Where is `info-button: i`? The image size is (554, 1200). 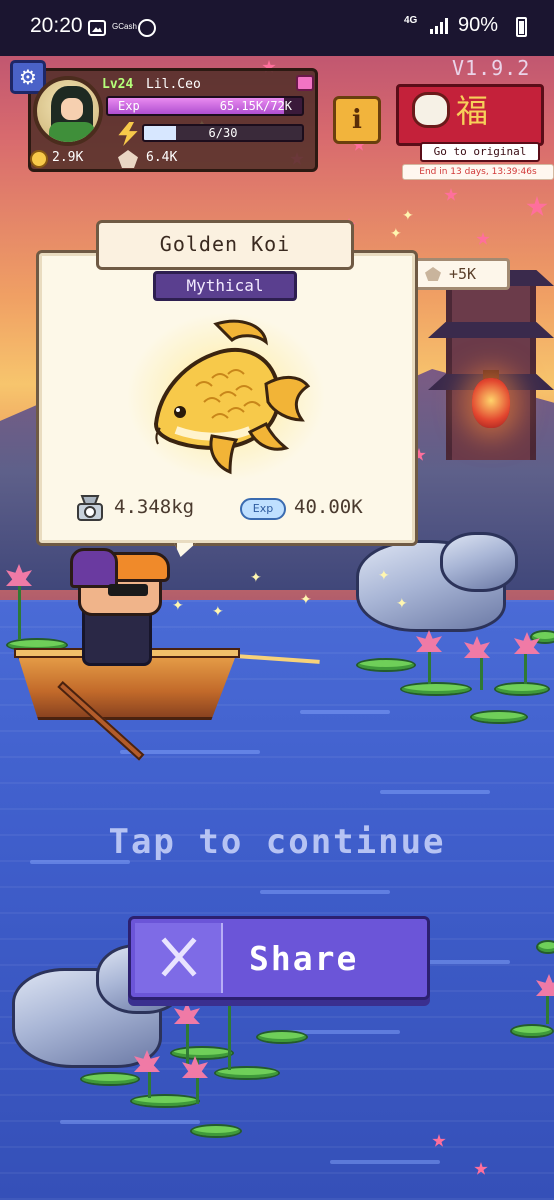
info-button: i is located at coordinates (357, 120).